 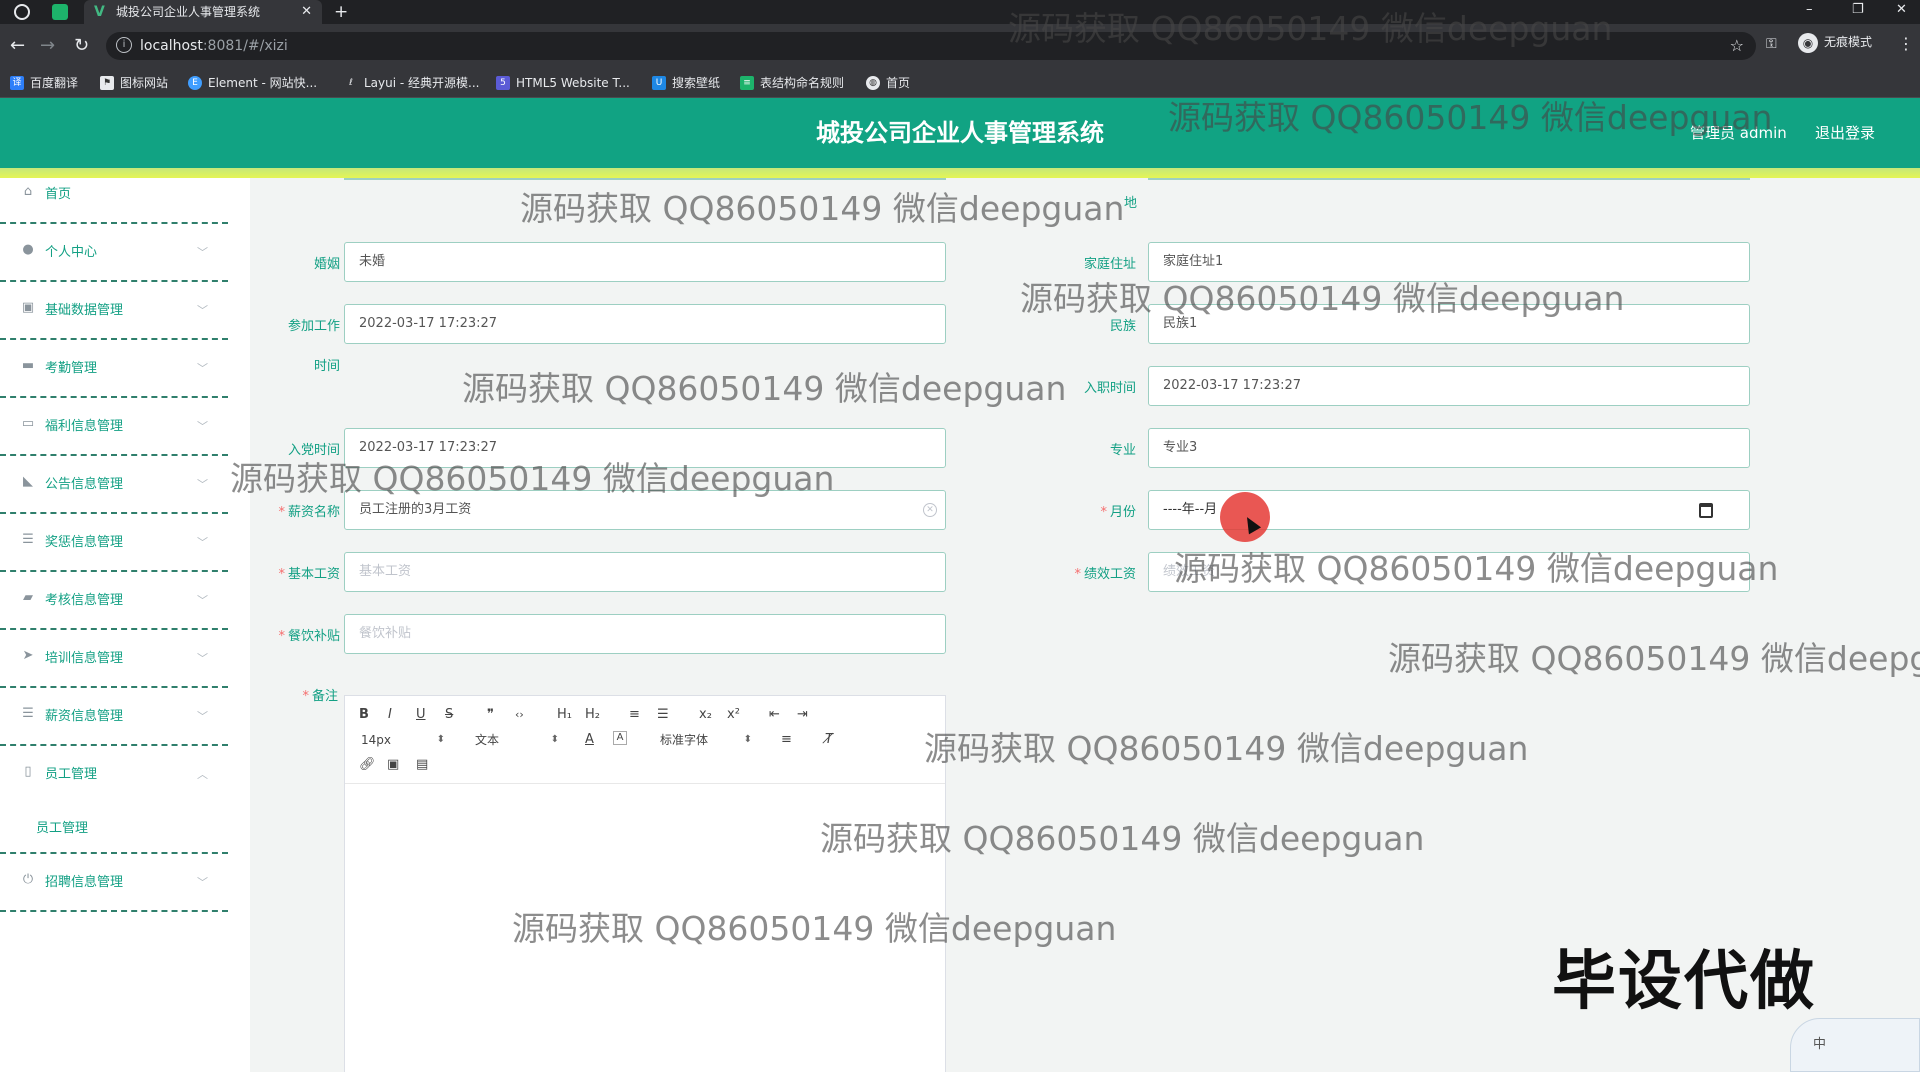 What do you see at coordinates (589, 740) in the screenshot?
I see `font-color-icon: A` at bounding box center [589, 740].